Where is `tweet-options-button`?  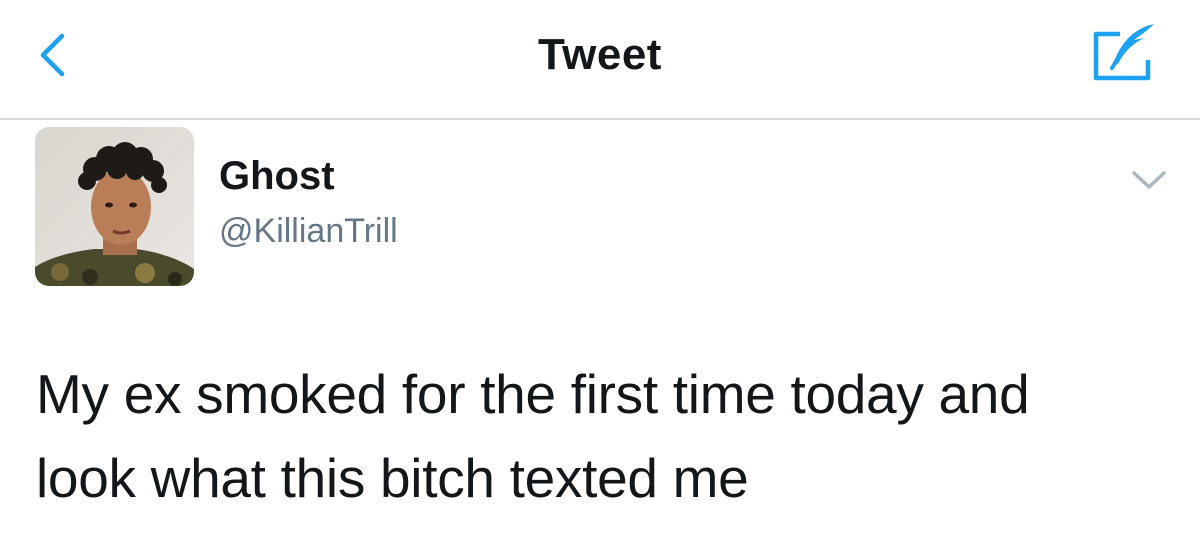 tweet-options-button is located at coordinates (1149, 180).